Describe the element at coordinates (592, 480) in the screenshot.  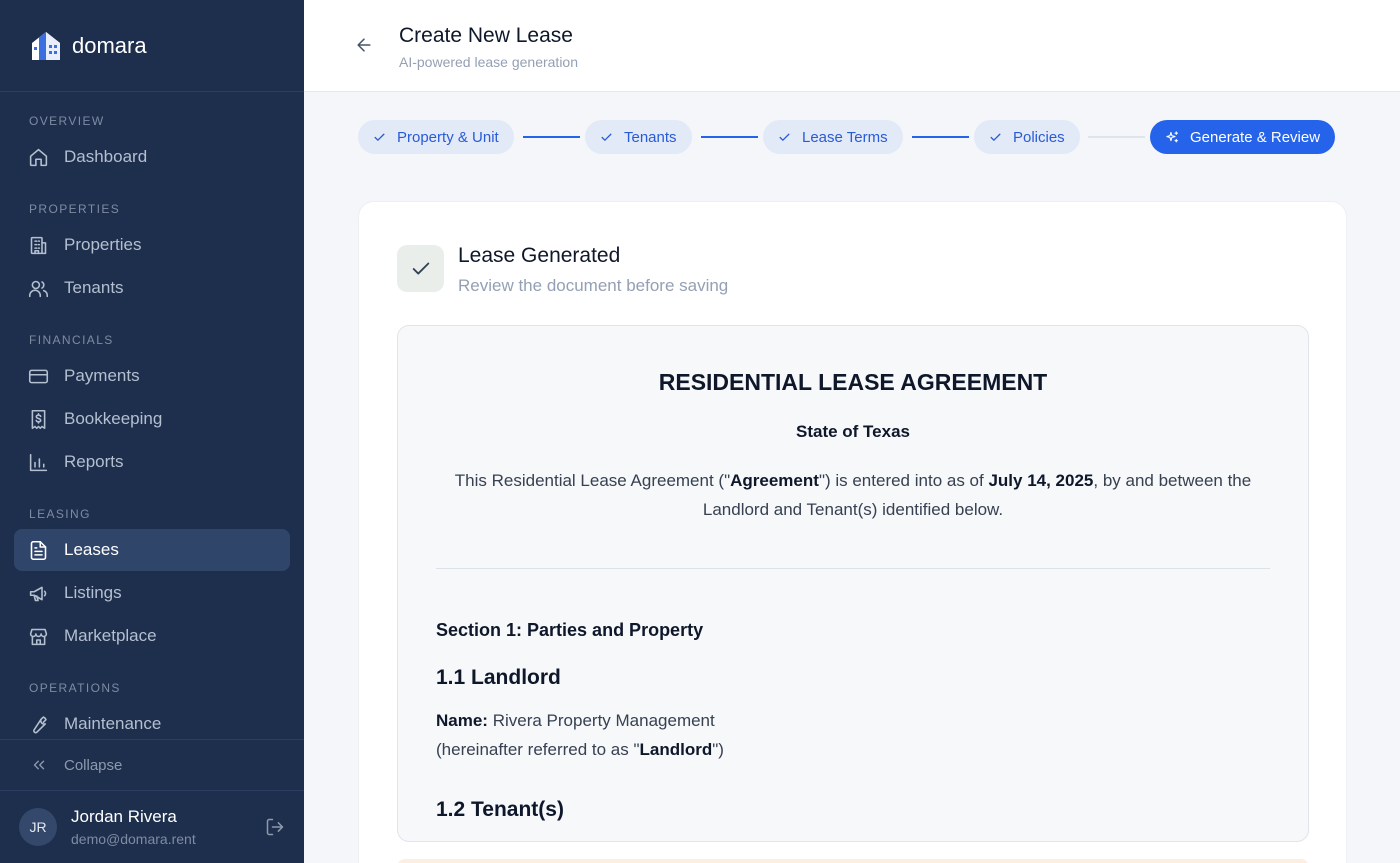
I see `intro-text: This Residential Lease Agreement ("` at that location.